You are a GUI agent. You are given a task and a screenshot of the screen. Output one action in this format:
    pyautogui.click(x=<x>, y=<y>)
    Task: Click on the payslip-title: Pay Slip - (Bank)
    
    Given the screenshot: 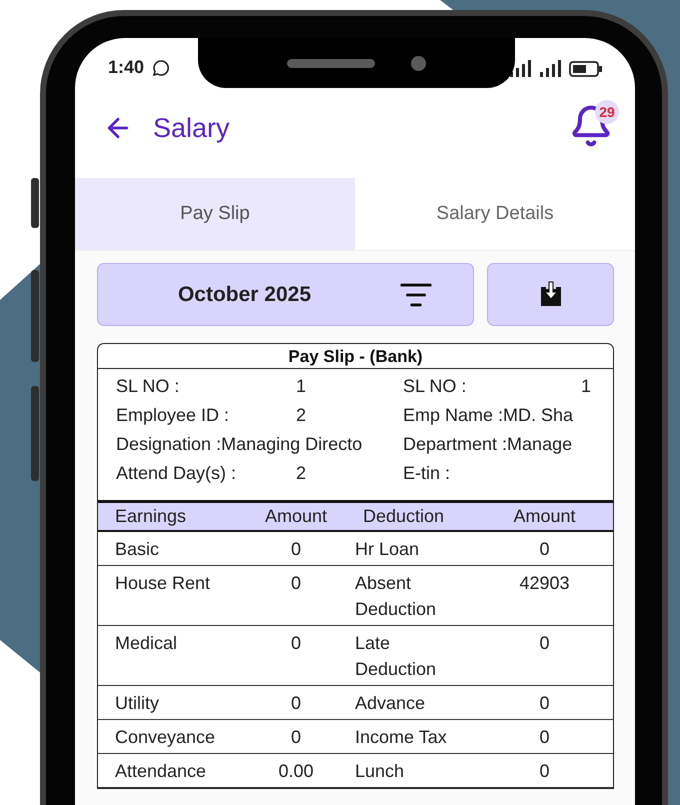 What is the action you would take?
    pyautogui.click(x=355, y=356)
    